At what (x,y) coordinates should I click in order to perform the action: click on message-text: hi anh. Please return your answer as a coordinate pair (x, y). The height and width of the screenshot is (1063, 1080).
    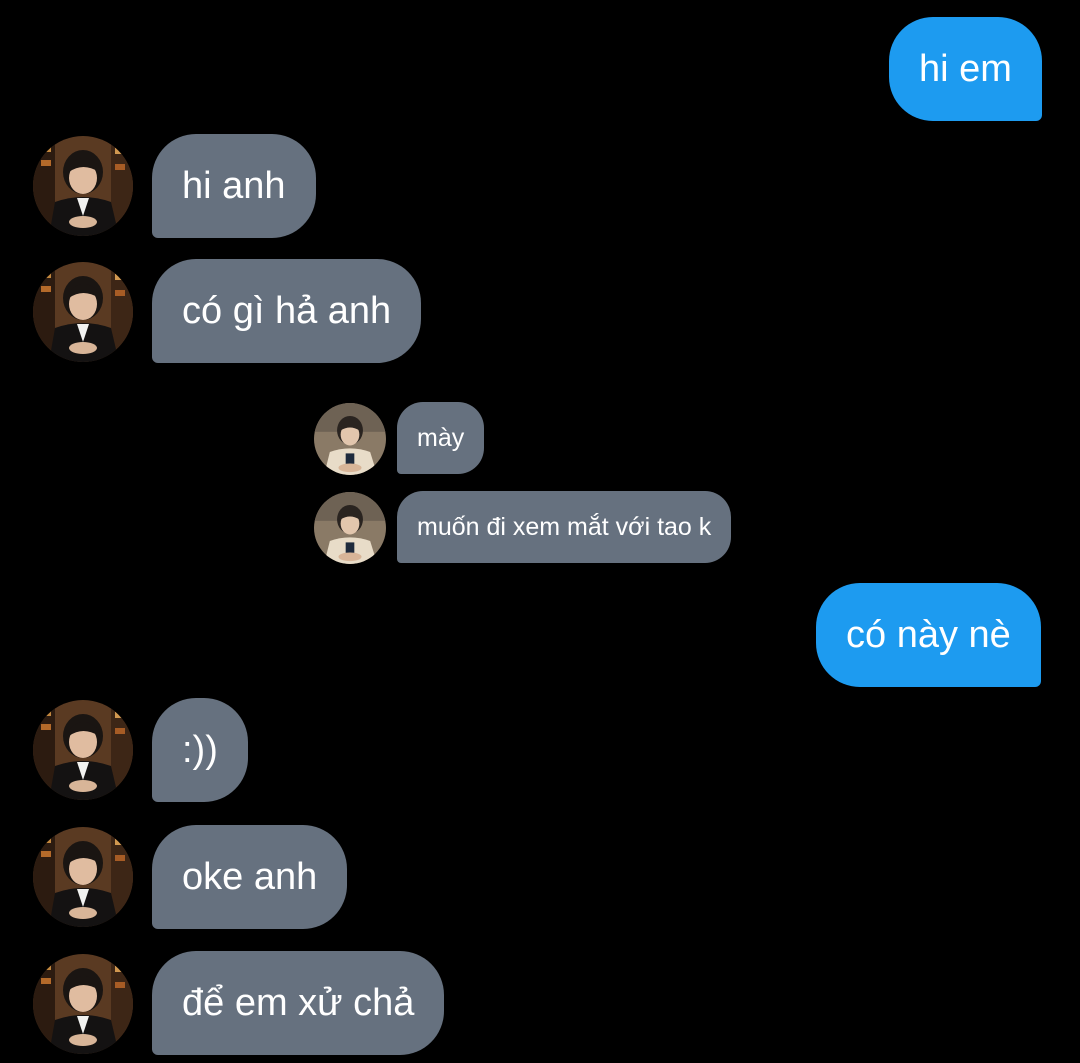
    Looking at the image, I should click on (234, 185).